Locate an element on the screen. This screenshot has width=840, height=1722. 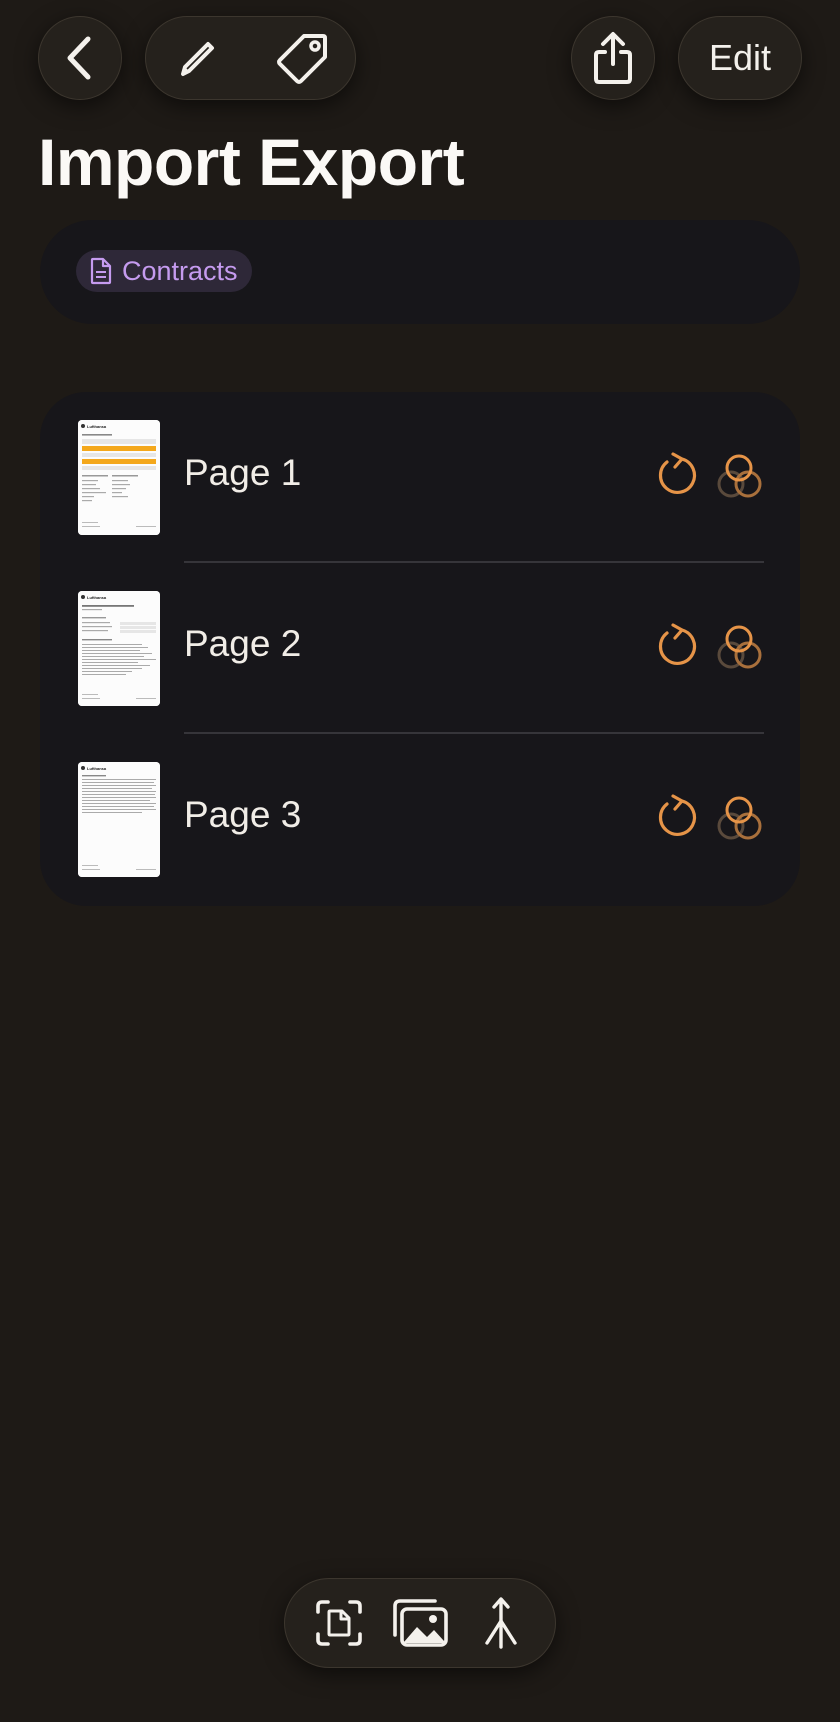
pencil-icon is located at coordinates (197, 59).